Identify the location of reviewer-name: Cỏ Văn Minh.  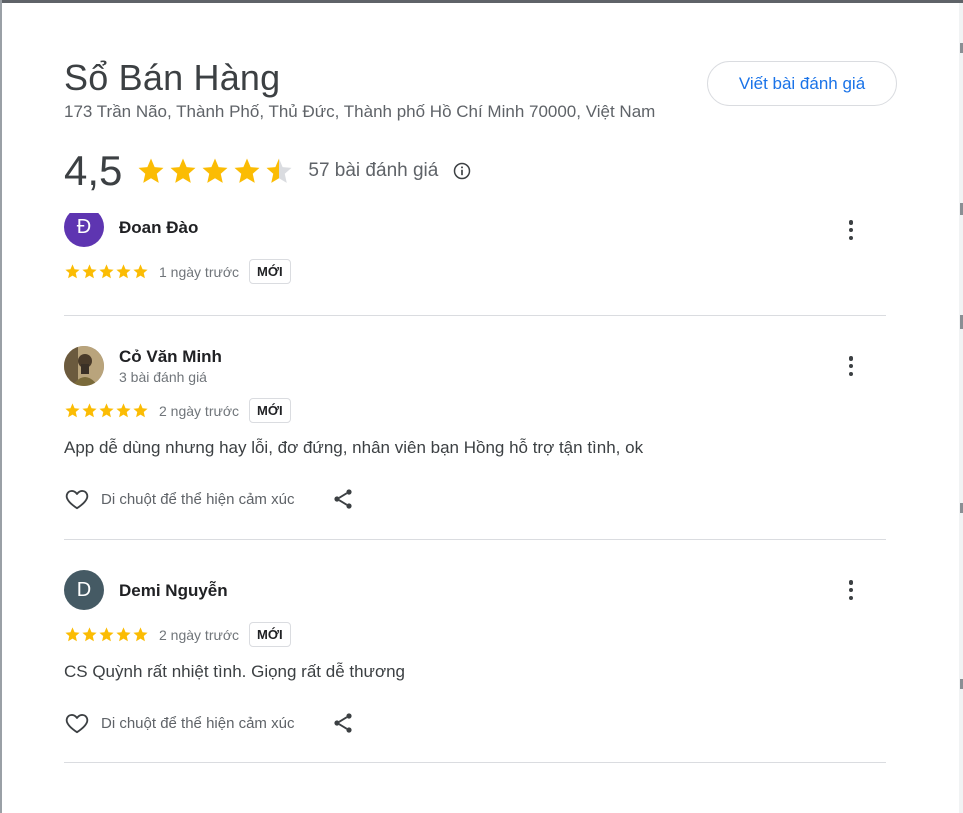
(170, 357).